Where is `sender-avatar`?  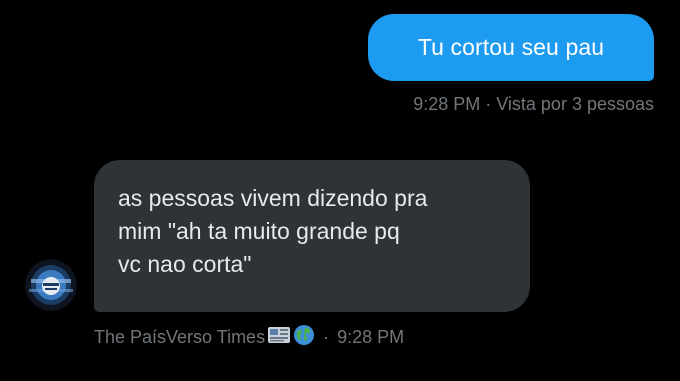
sender-avatar is located at coordinates (51, 285).